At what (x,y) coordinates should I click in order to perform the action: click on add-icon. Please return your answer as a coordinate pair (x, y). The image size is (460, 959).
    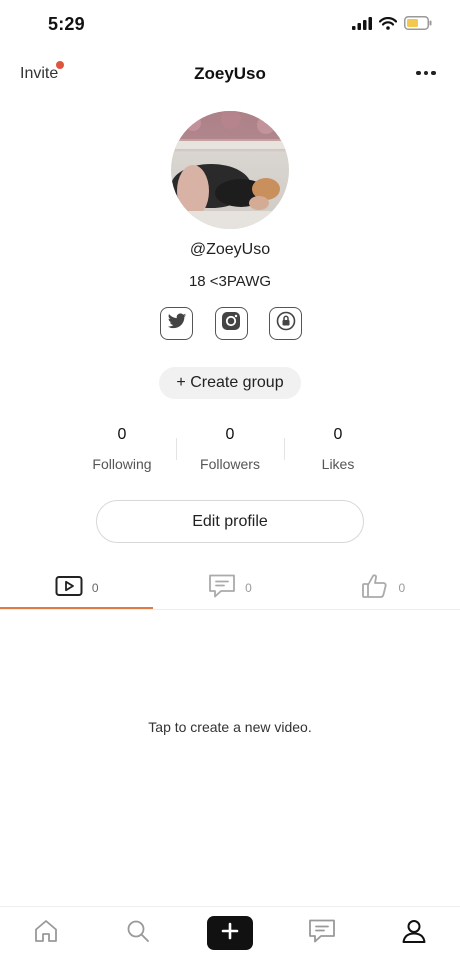
    Looking at the image, I should click on (230, 933).